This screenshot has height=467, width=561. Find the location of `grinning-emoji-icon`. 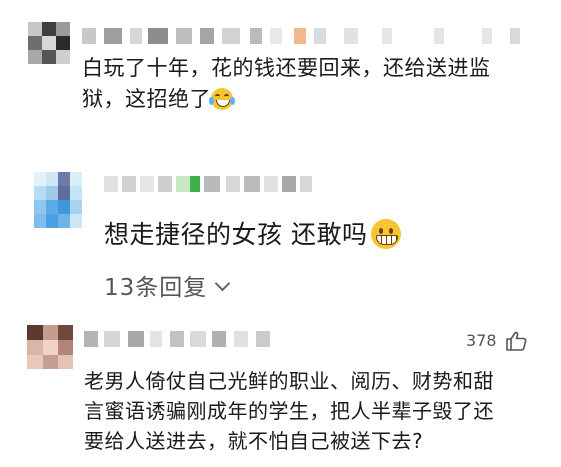

grinning-emoji-icon is located at coordinates (386, 234).